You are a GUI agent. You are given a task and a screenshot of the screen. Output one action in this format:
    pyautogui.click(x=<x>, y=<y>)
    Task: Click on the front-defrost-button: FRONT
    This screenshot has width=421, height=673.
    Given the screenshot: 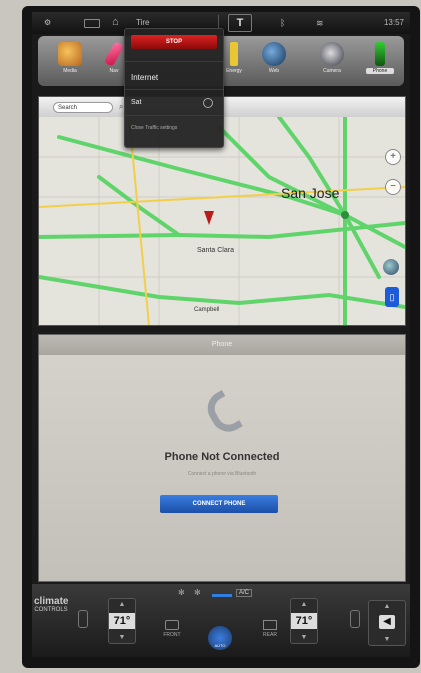 What is the action you would take?
    pyautogui.click(x=172, y=629)
    